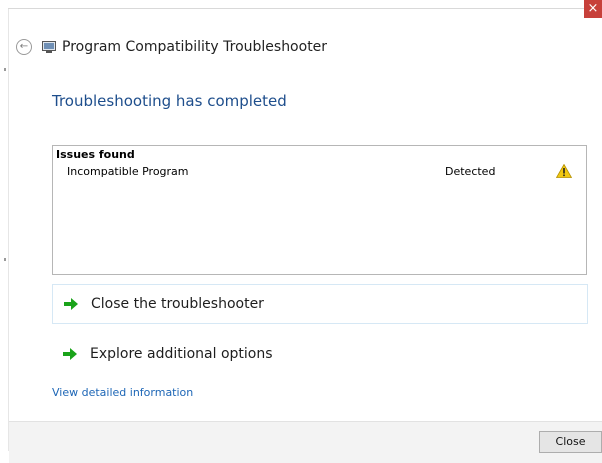 Image resolution: width=602 pixels, height=463 pixels. What do you see at coordinates (5, 69) in the screenshot?
I see `resize-mark-top` at bounding box center [5, 69].